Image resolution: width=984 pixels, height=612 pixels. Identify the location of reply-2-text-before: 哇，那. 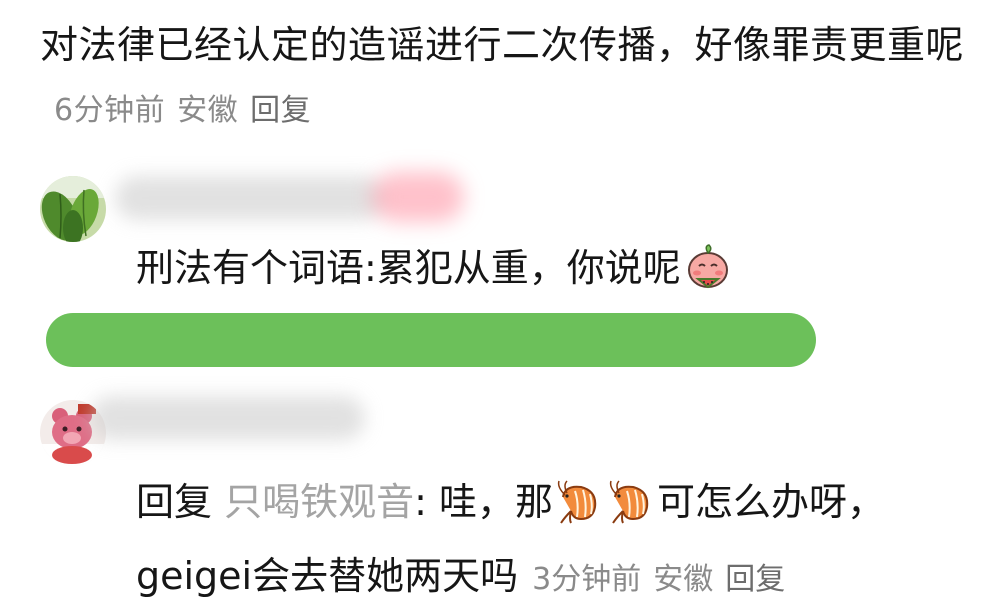
(490, 502).